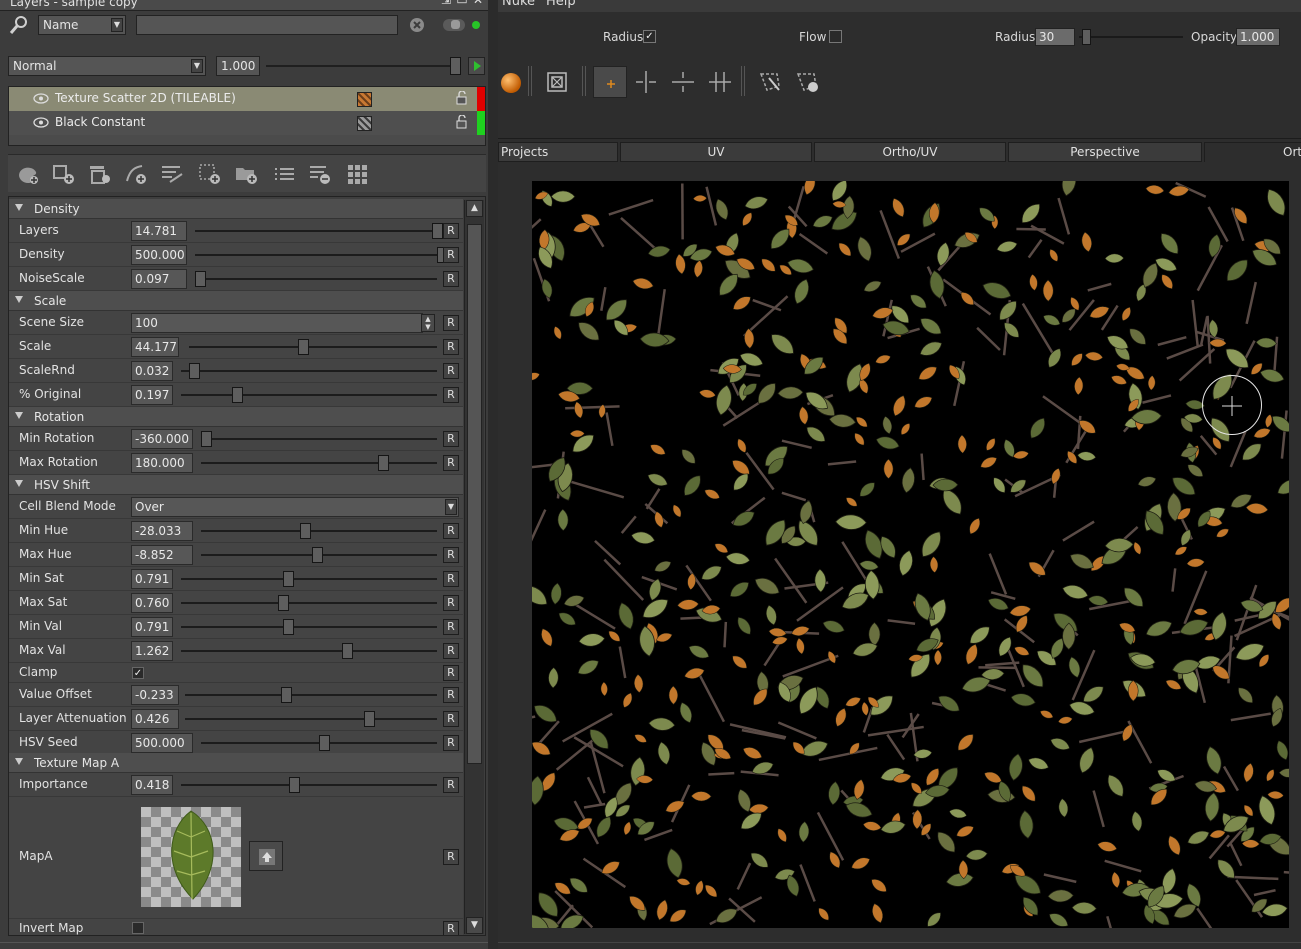 The height and width of the screenshot is (949, 1301). Describe the element at coordinates (247, 123) in the screenshot. I see `layer-row: Black Constant` at that location.